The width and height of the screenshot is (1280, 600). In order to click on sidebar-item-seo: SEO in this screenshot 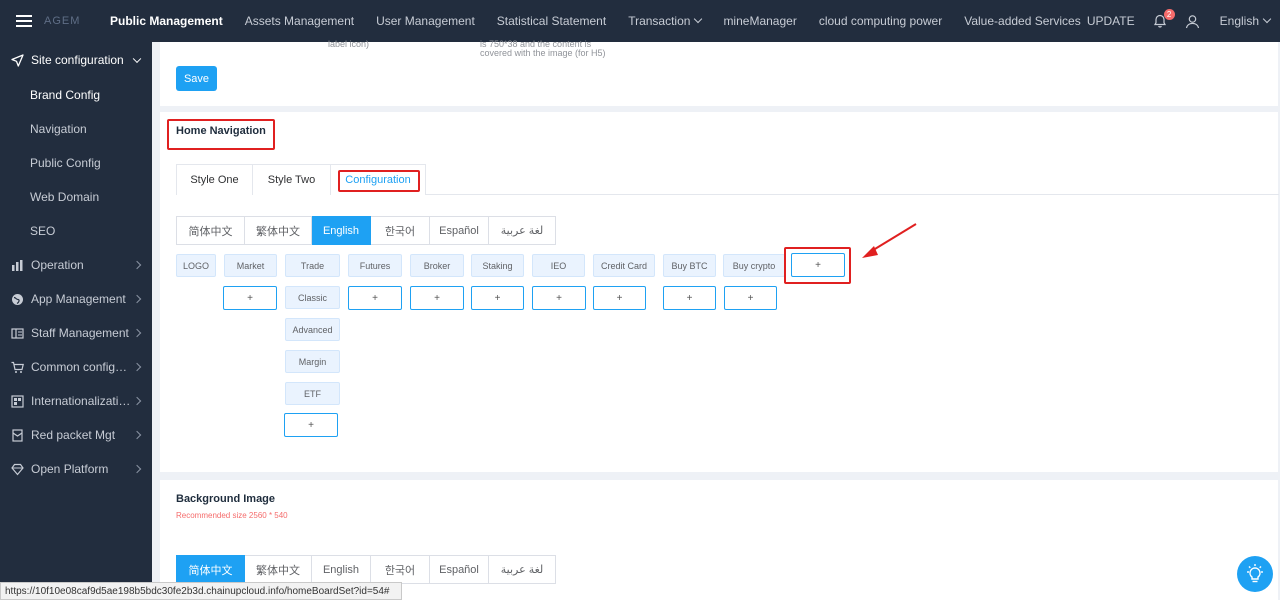, I will do `click(76, 231)`.